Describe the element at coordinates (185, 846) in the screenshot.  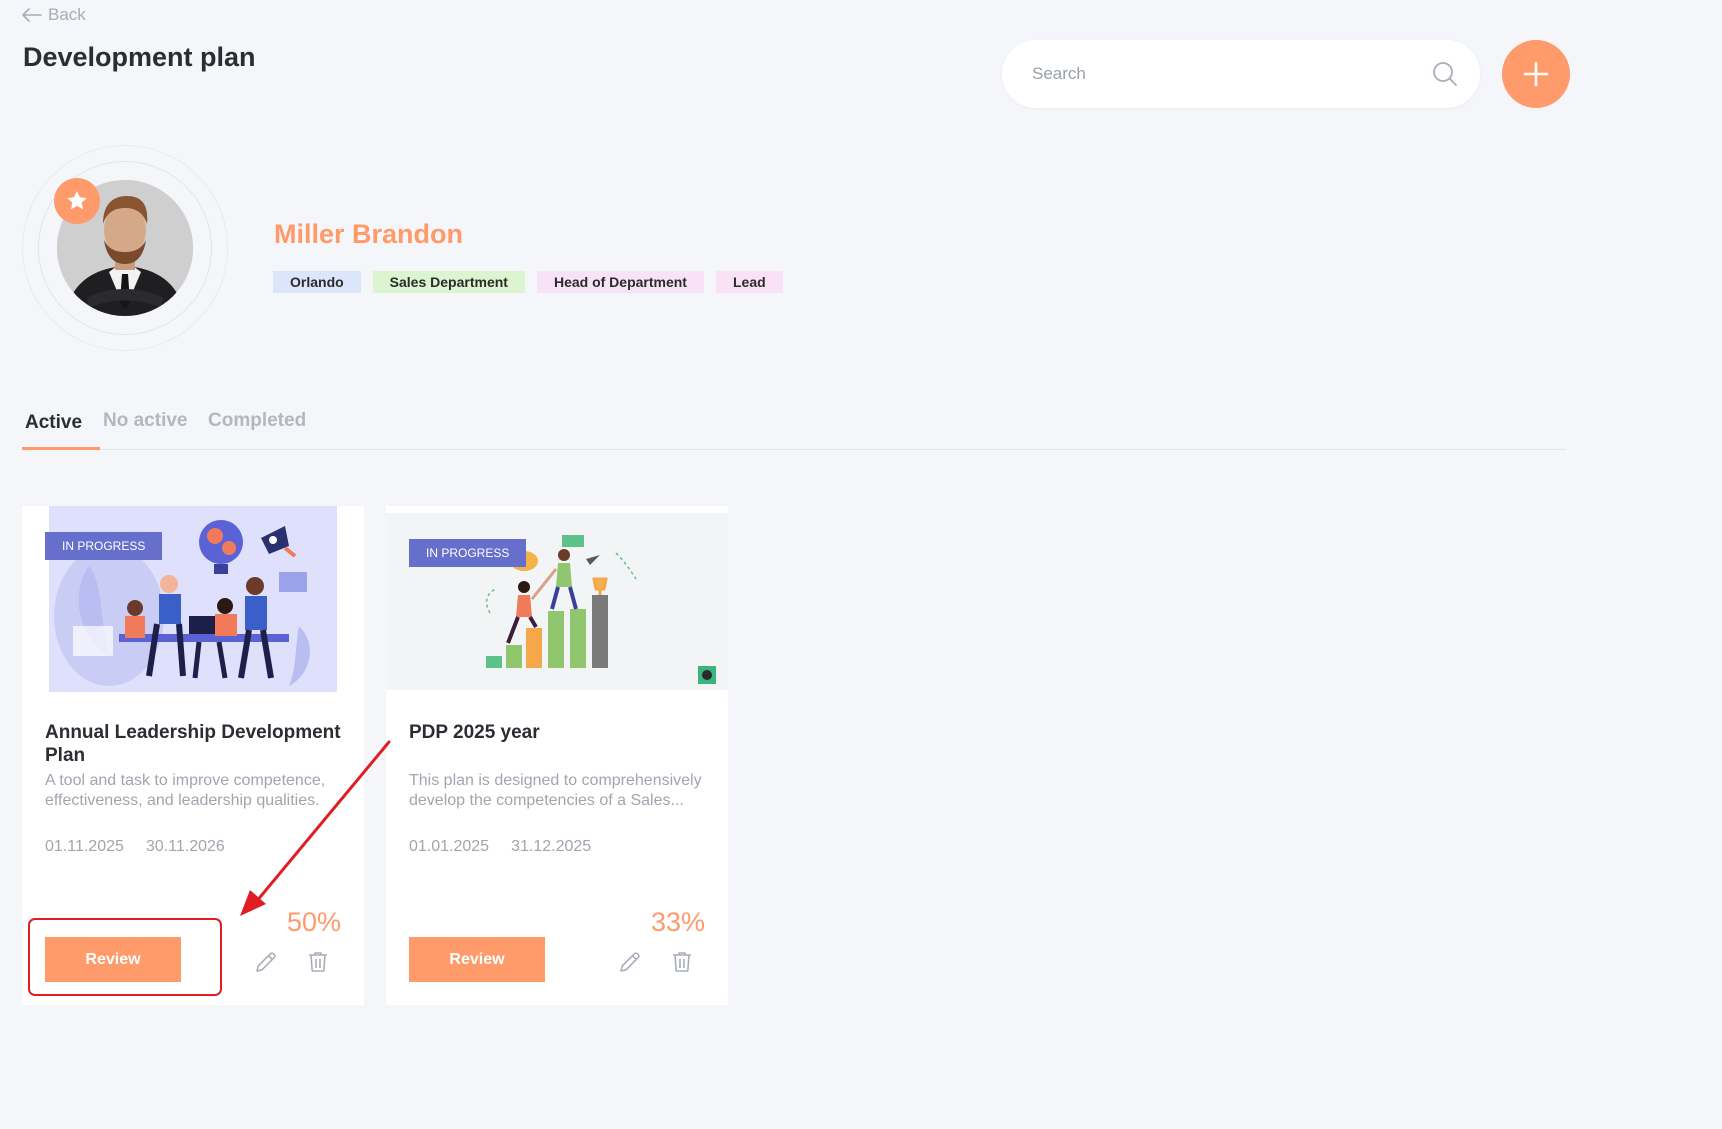
I see `end-date: 30.11.2026` at that location.